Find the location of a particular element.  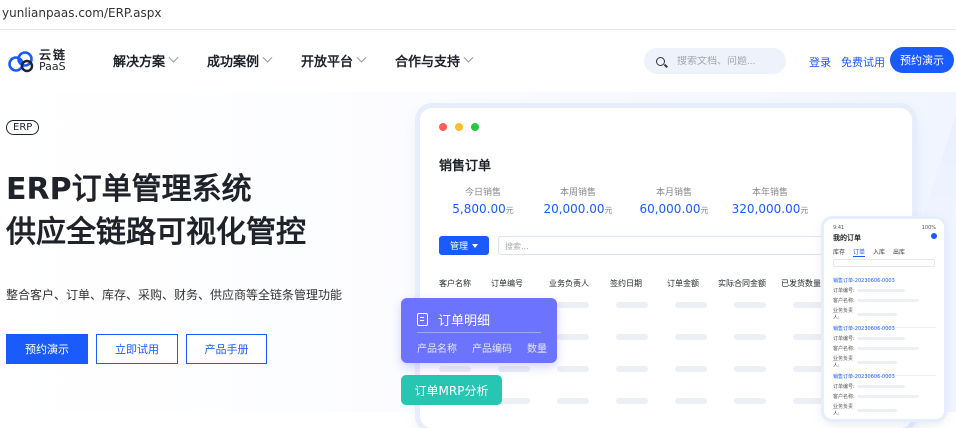

document-icon is located at coordinates (422, 319).